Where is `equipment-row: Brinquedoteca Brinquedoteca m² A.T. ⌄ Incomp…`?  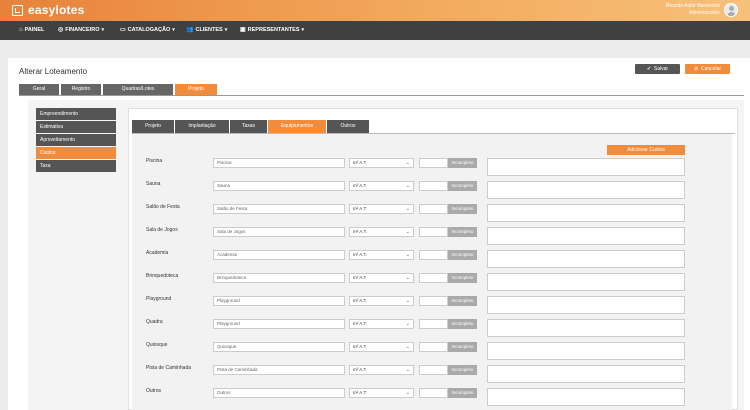
equipment-row: Brinquedoteca Brinquedoteca m² A.T. ⌄ Incomp… is located at coordinates (432, 284).